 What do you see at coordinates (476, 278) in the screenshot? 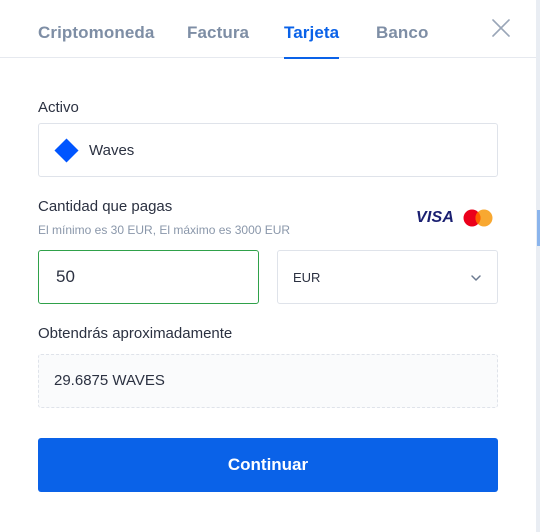
I see `chevron-down-icon` at bounding box center [476, 278].